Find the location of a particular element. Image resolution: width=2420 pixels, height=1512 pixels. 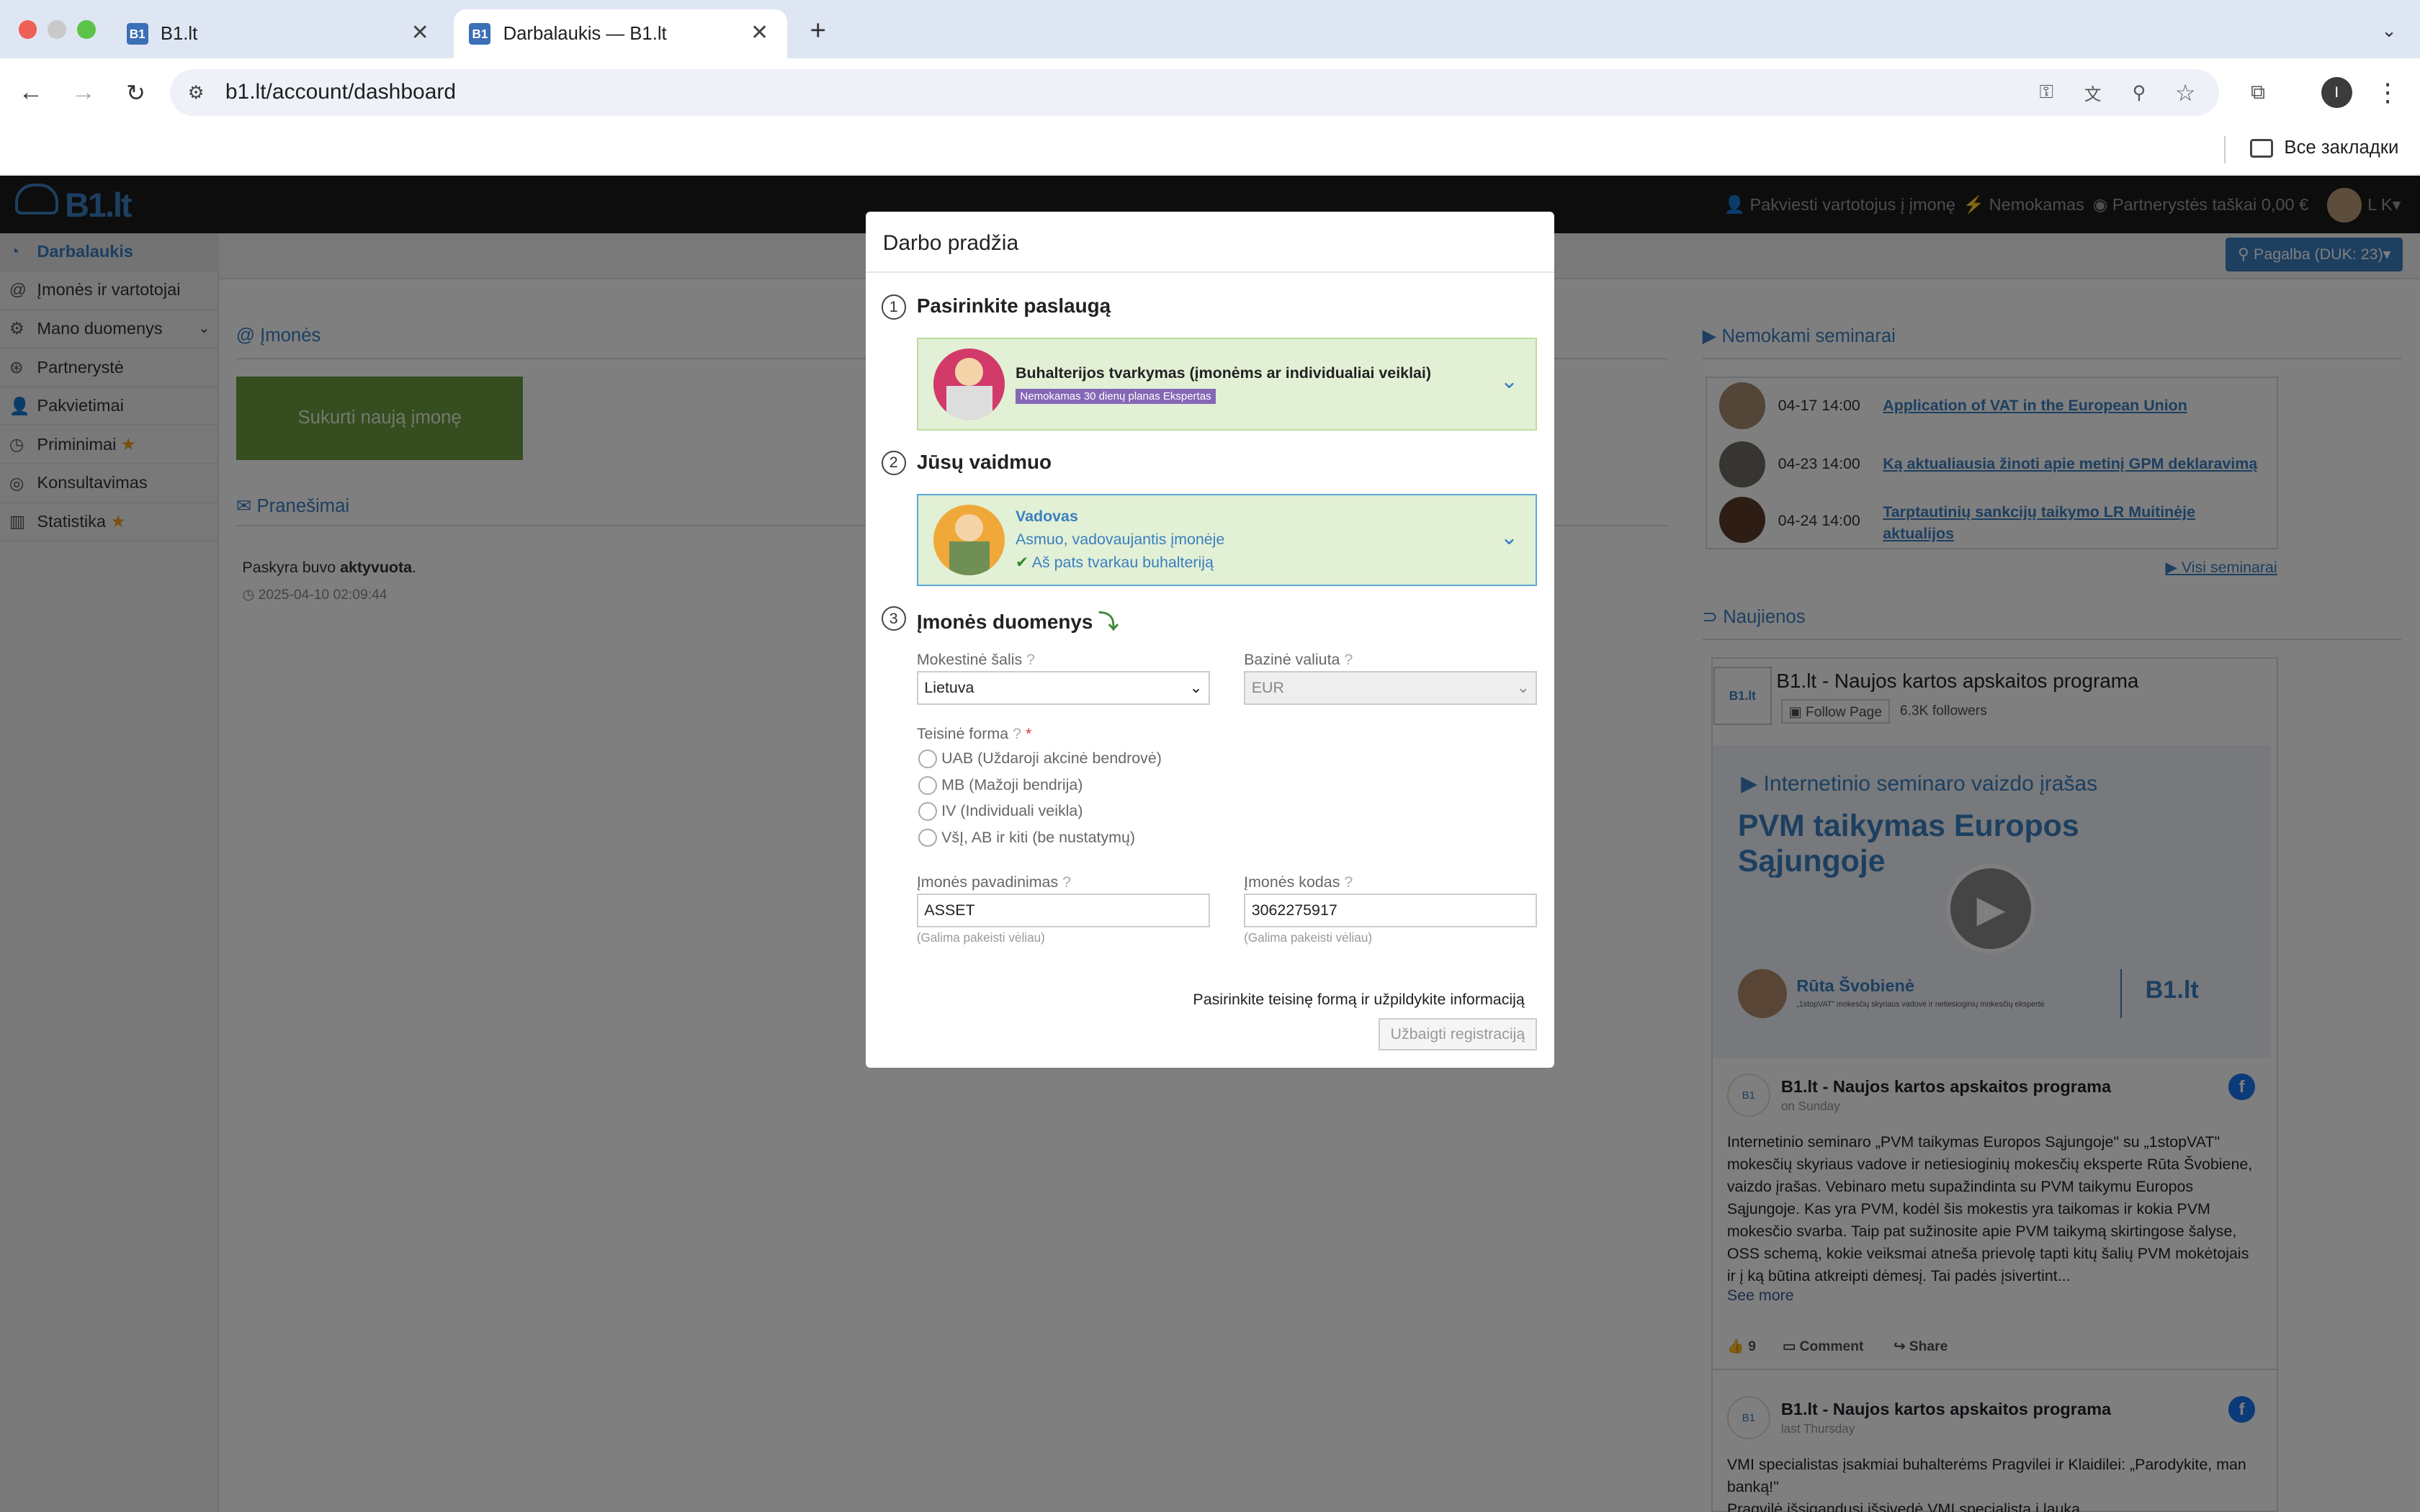

bookmark-star-icon: ☆ is located at coordinates (2186, 92).